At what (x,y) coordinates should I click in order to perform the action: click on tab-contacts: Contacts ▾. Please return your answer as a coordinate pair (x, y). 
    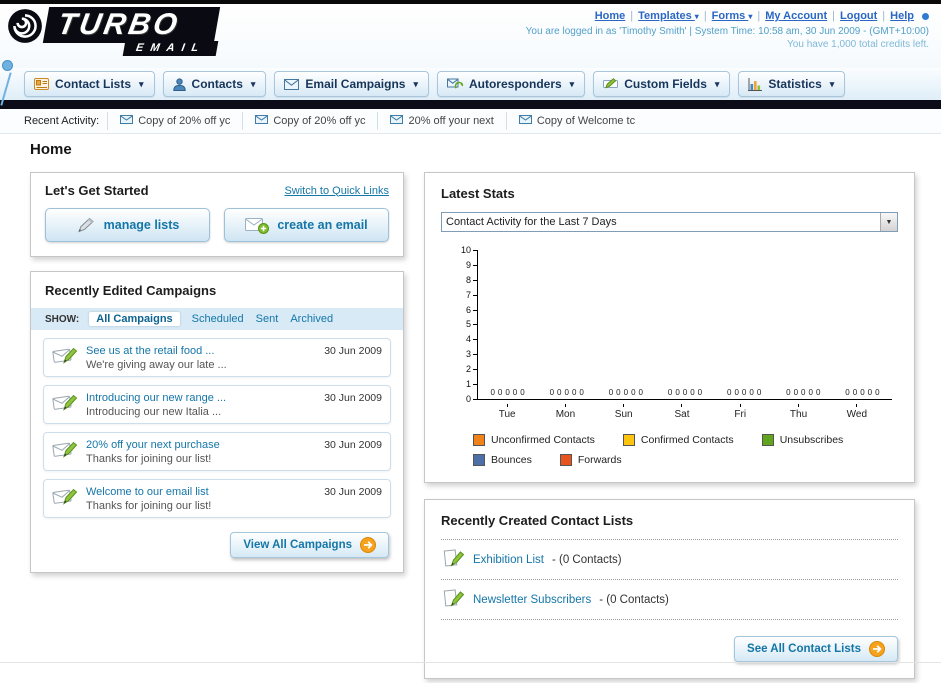
    Looking at the image, I should click on (214, 84).